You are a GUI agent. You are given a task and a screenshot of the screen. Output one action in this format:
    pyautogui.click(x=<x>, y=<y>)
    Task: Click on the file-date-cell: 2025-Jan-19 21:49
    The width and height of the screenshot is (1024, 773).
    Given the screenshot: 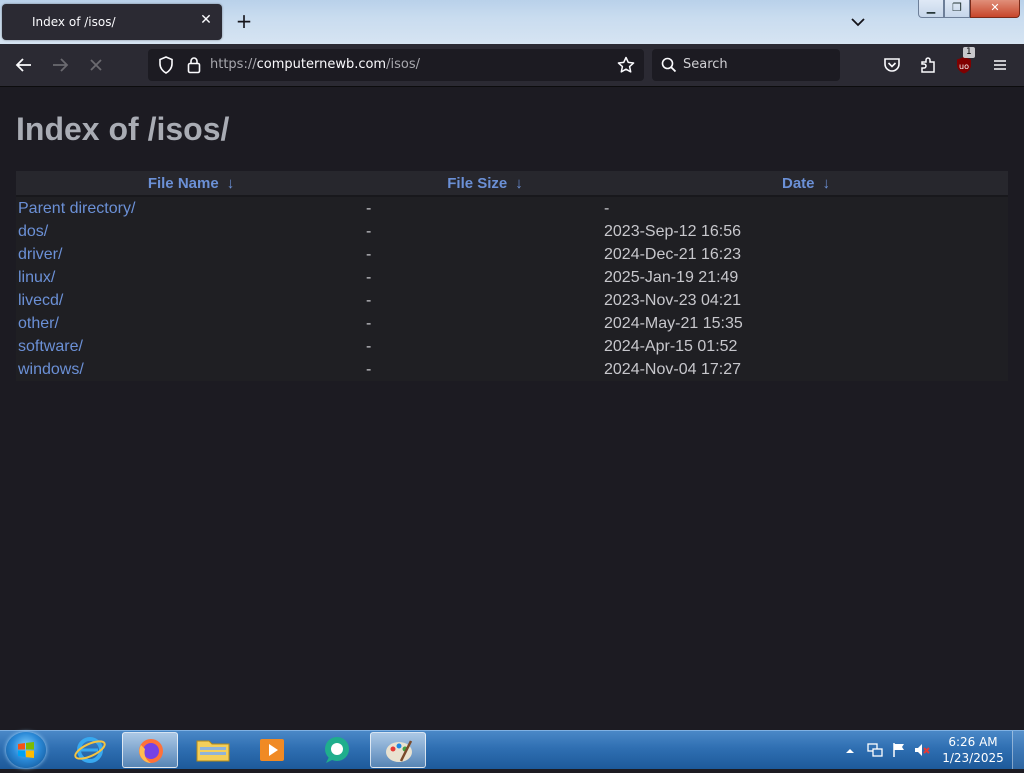 What is the action you would take?
    pyautogui.click(x=671, y=277)
    